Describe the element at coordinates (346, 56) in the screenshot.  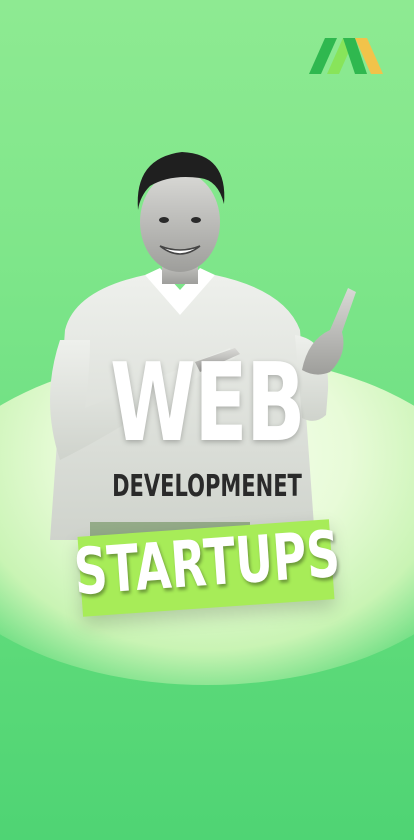
I see `zigzag-logo-icon` at that location.